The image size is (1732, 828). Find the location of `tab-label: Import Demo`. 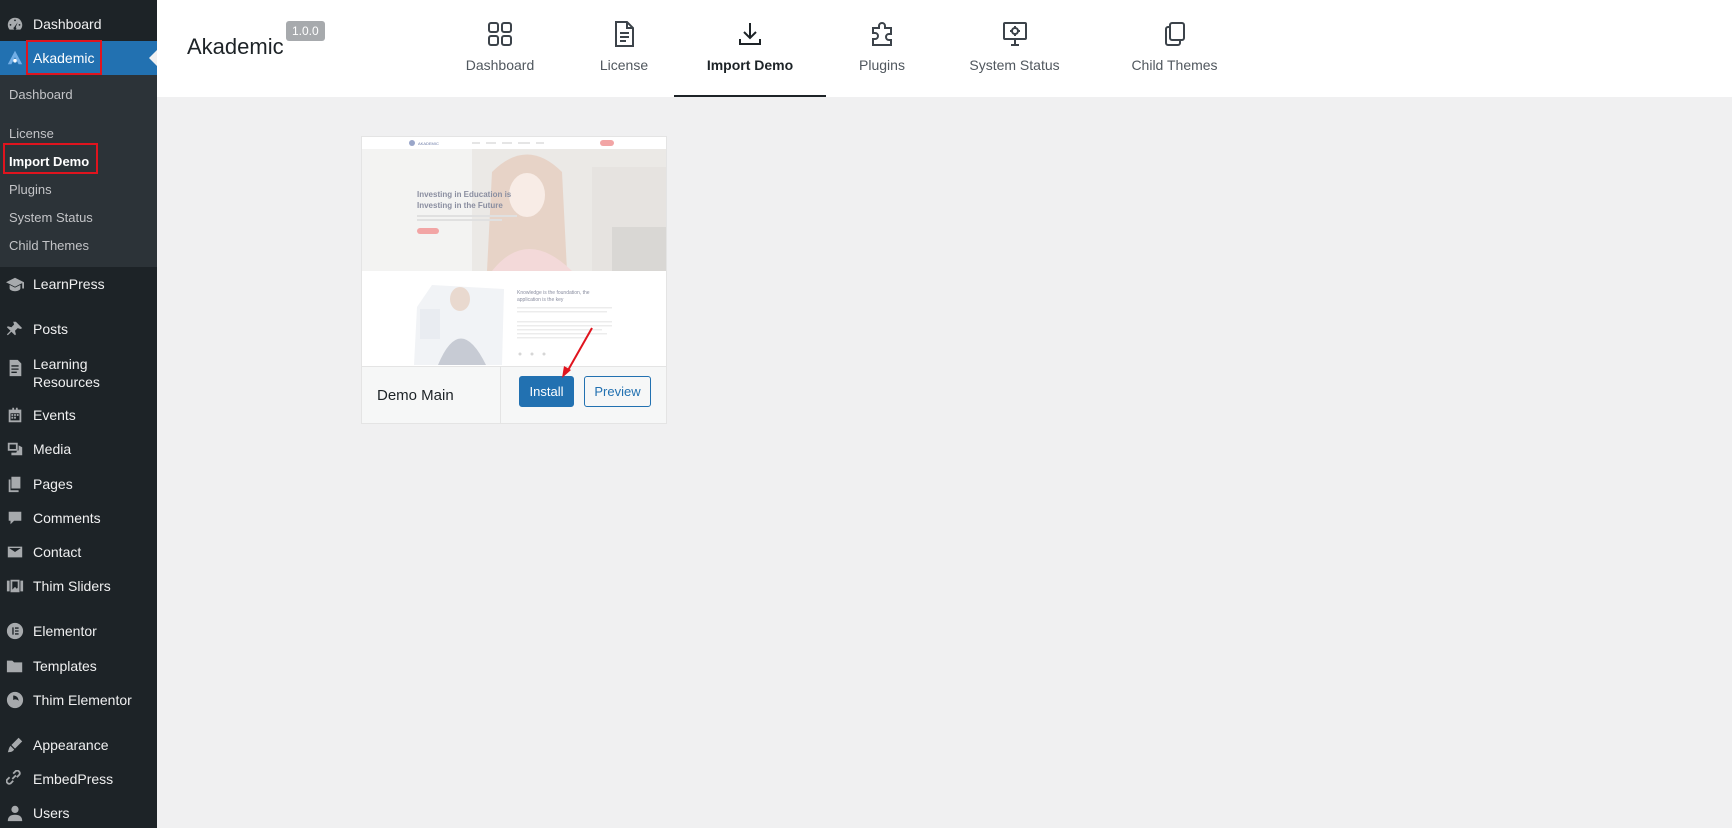

tab-label: Import Demo is located at coordinates (750, 65).